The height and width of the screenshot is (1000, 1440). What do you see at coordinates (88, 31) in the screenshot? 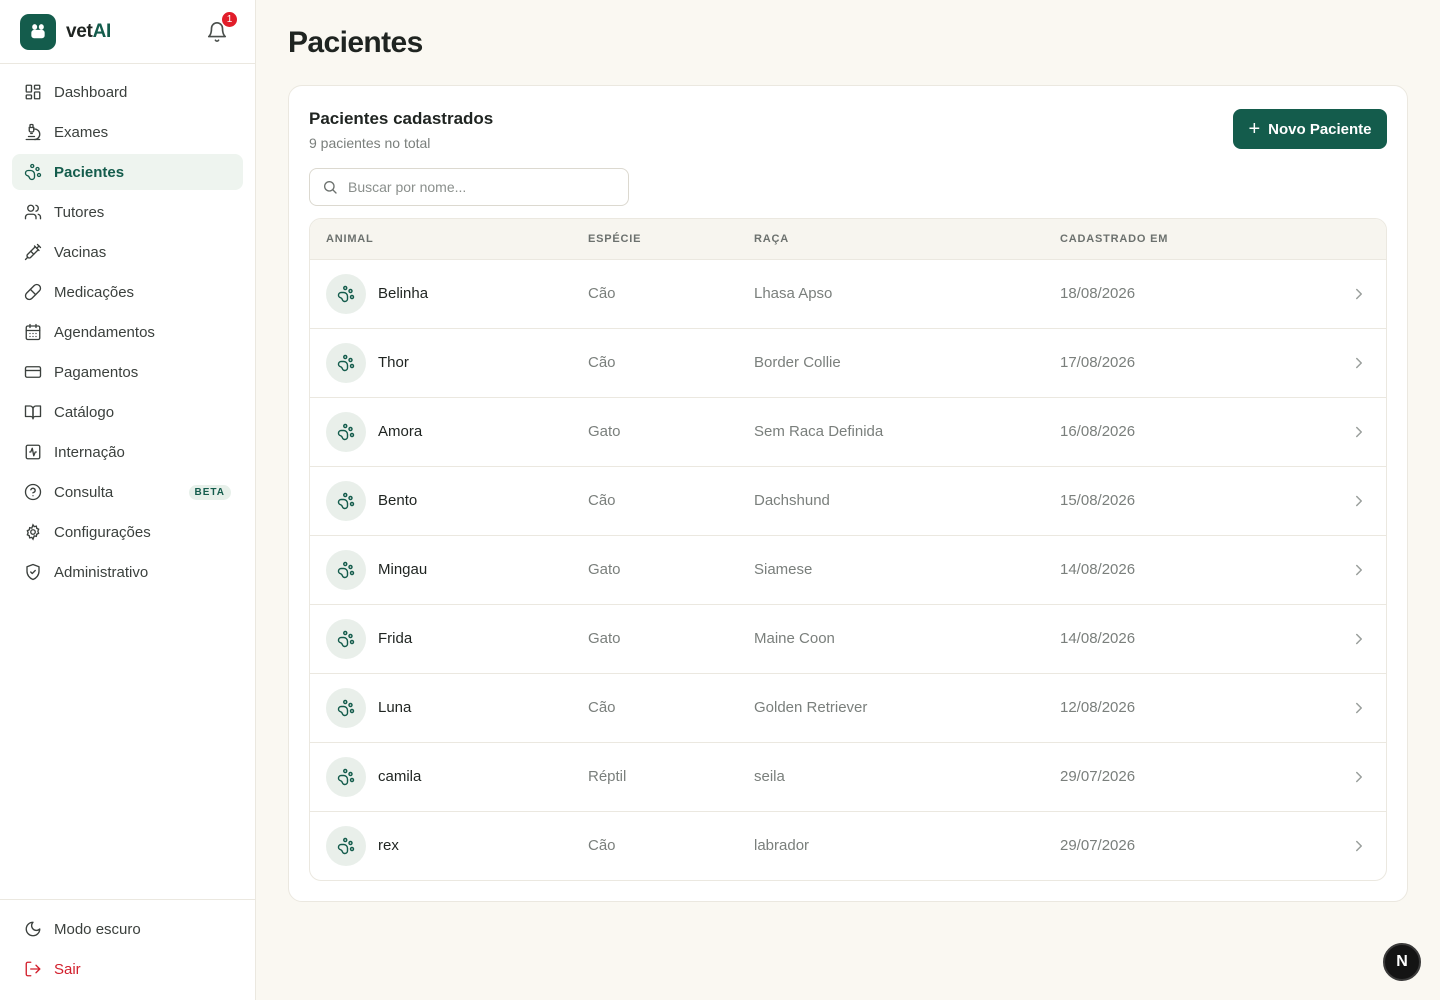
I see `brand-name: vetAI` at bounding box center [88, 31].